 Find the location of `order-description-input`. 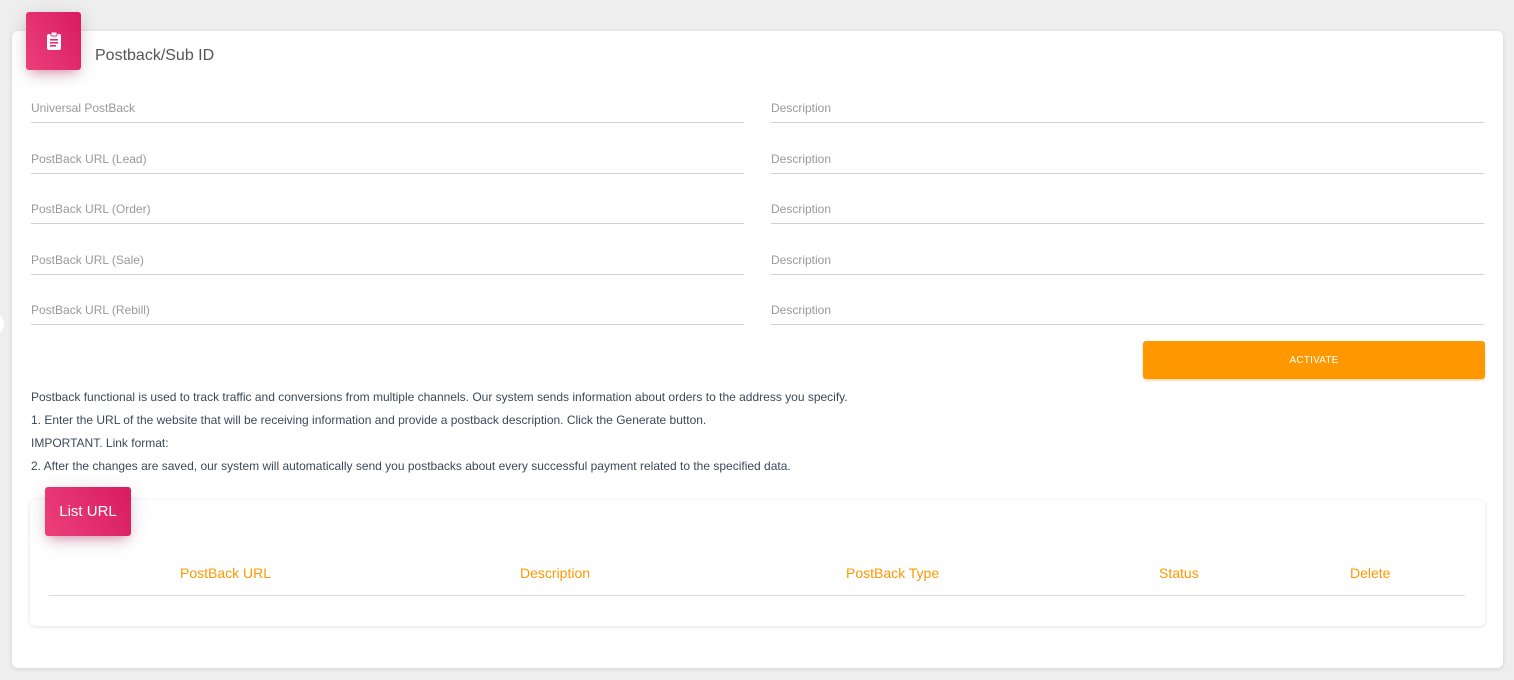

order-description-input is located at coordinates (1127, 208).